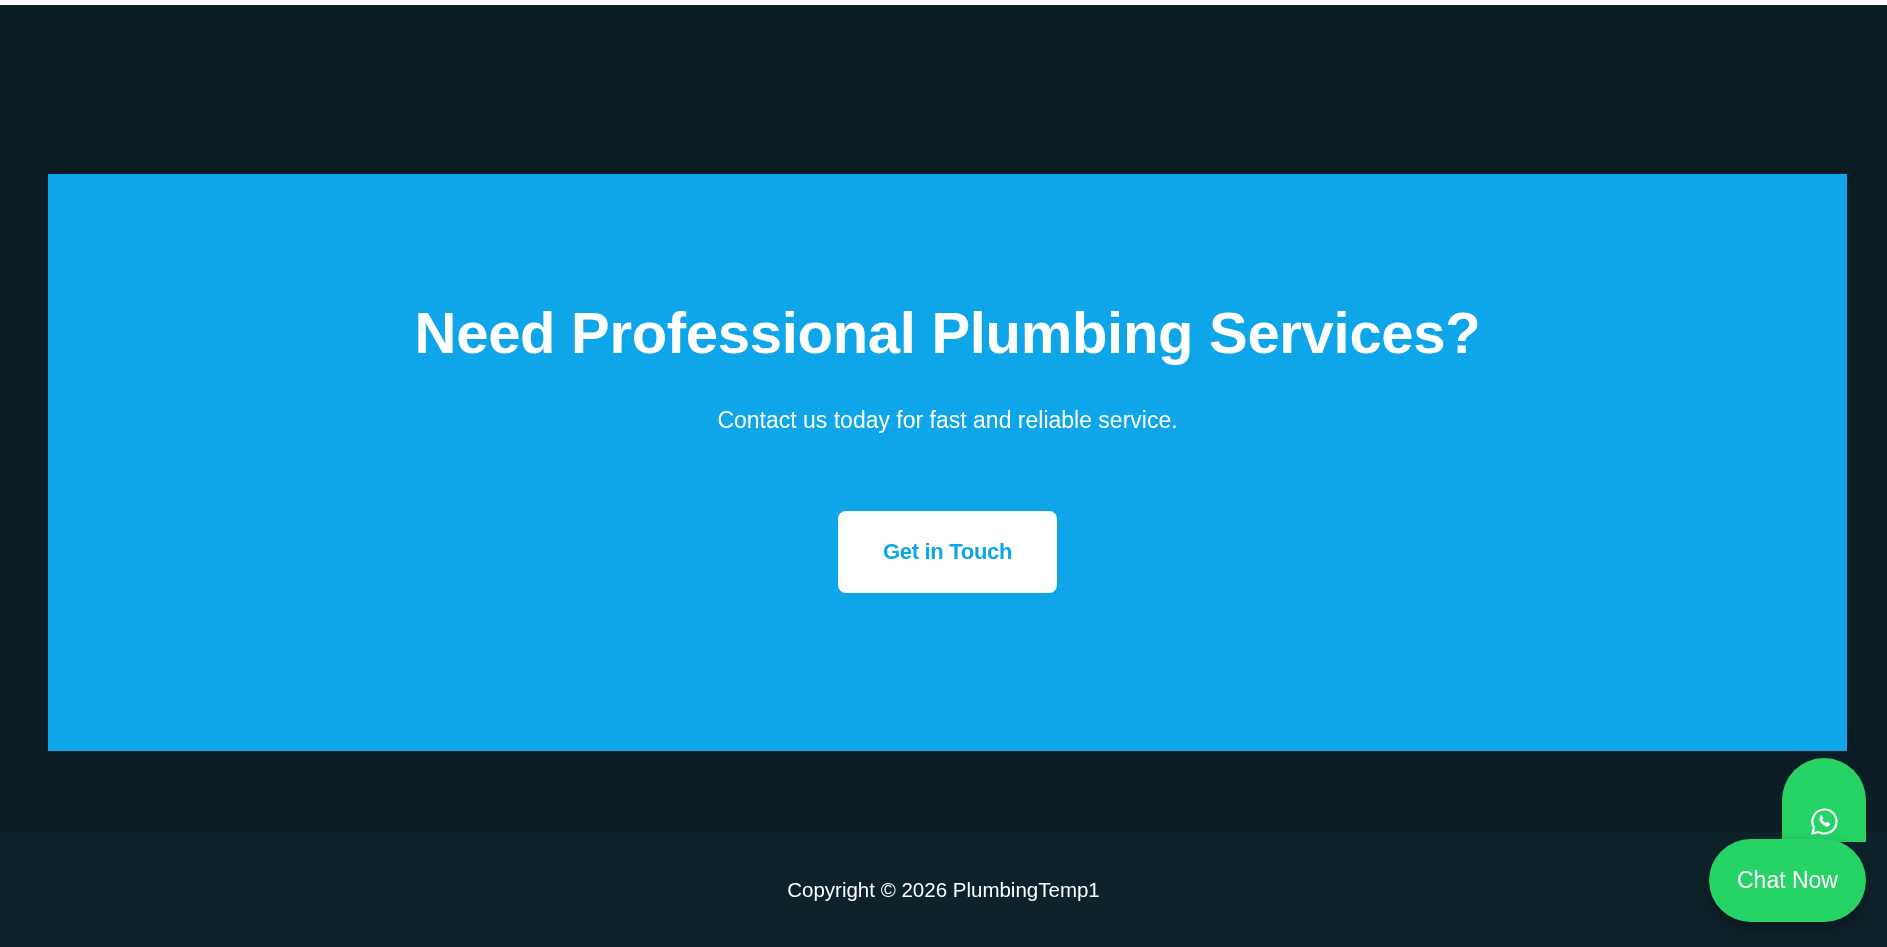 The image size is (1887, 947). Describe the element at coordinates (947, 333) in the screenshot. I see `cta-heading: Need Professional Plumbing Services?` at that location.